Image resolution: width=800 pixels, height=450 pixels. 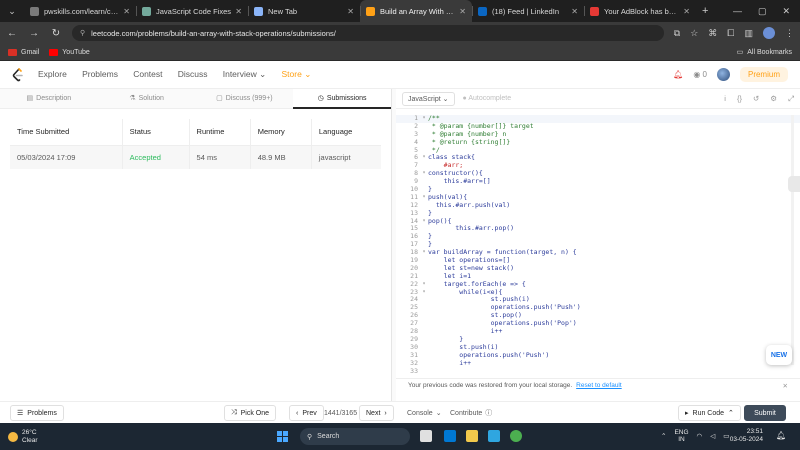 What do you see at coordinates (598, 181) in the screenshot?
I see `code-line: 9 this.#arr=[]` at bounding box center [598, 181].